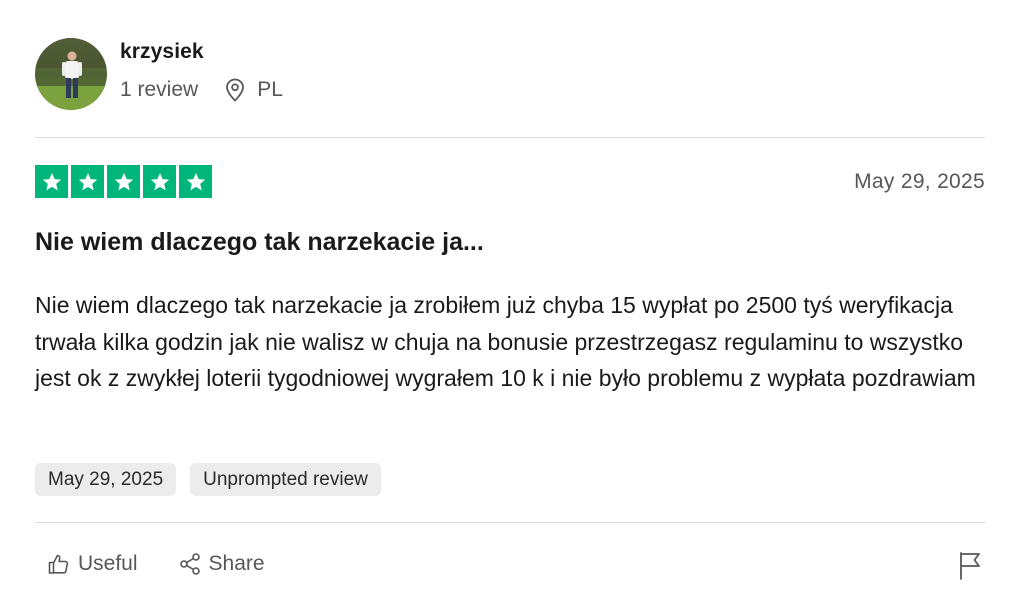 The height and width of the screenshot is (611, 1024). I want to click on star-rating, so click(123, 181).